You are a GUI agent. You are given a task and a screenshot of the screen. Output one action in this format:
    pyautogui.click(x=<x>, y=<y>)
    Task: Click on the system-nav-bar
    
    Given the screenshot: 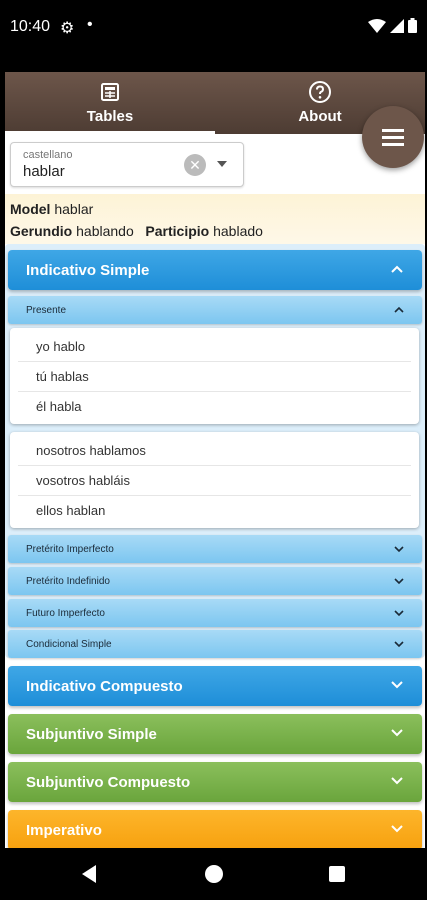 What is the action you would take?
    pyautogui.click(x=213, y=874)
    